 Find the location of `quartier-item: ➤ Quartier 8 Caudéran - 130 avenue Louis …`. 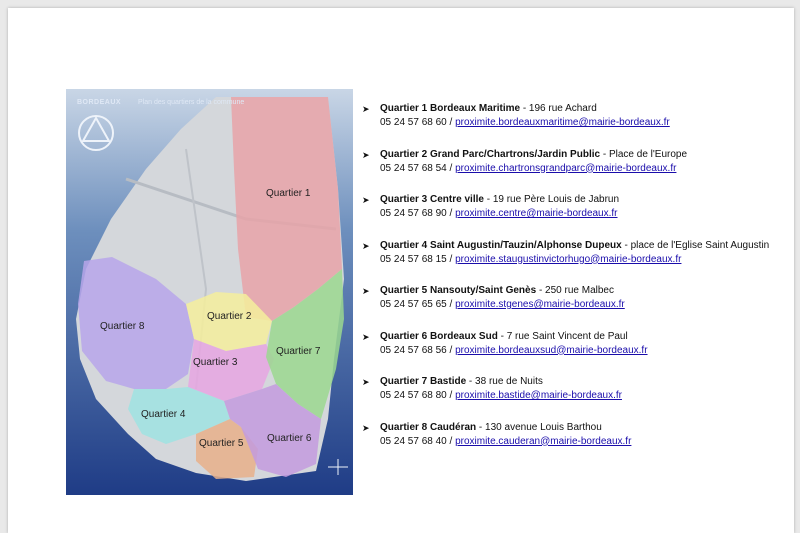

quartier-item: ➤ Quartier 8 Caudéran - 130 avenue Louis … is located at coordinates (576, 444).